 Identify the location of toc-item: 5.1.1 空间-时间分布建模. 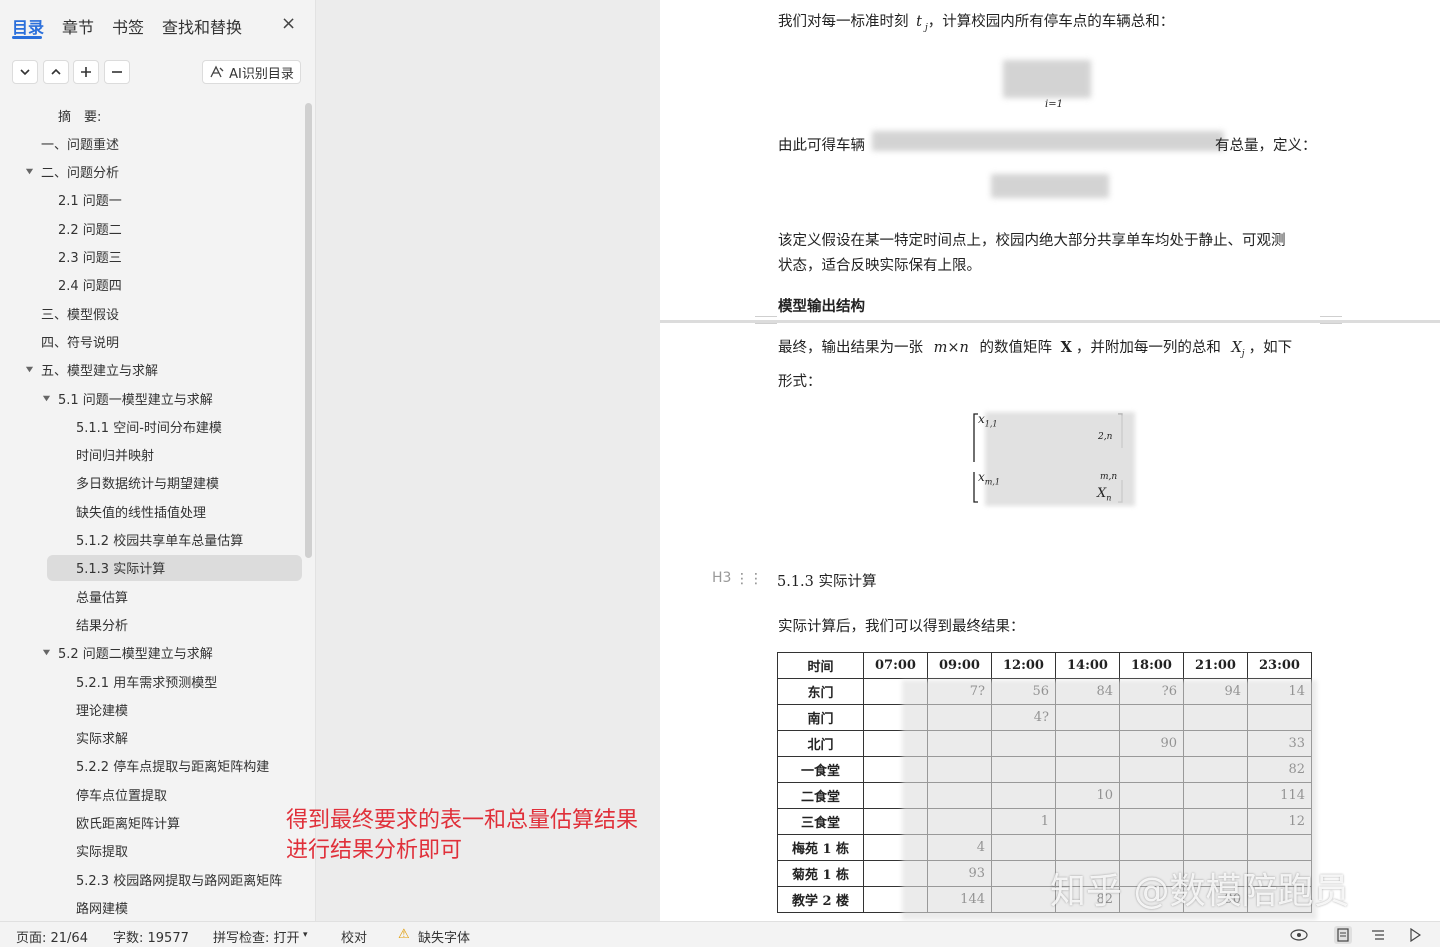
(149, 426).